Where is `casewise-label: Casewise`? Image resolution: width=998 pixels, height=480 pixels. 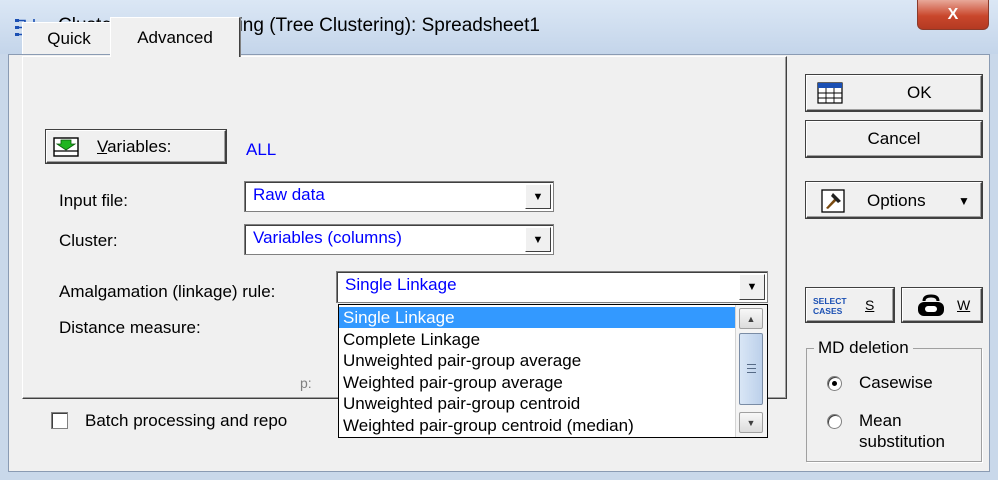 casewise-label: Casewise is located at coordinates (896, 382).